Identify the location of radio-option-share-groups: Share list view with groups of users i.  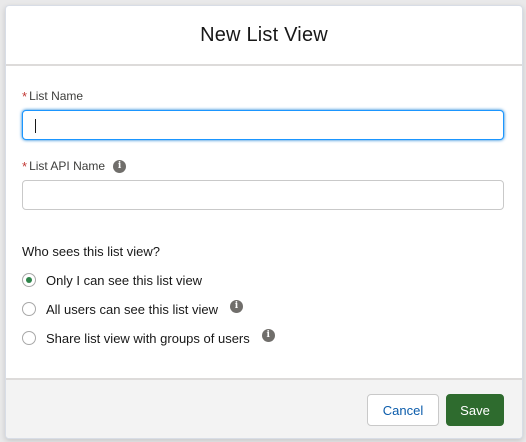
(148, 338).